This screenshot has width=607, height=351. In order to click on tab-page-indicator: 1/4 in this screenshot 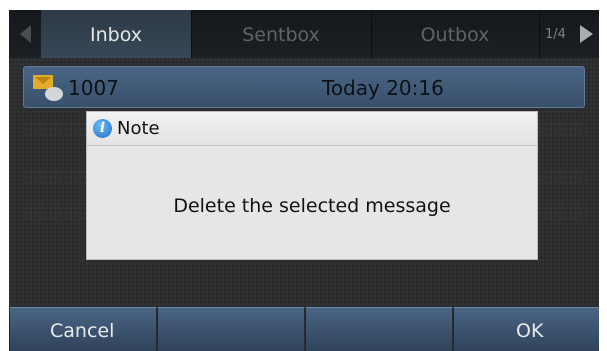, I will do `click(555, 34)`.